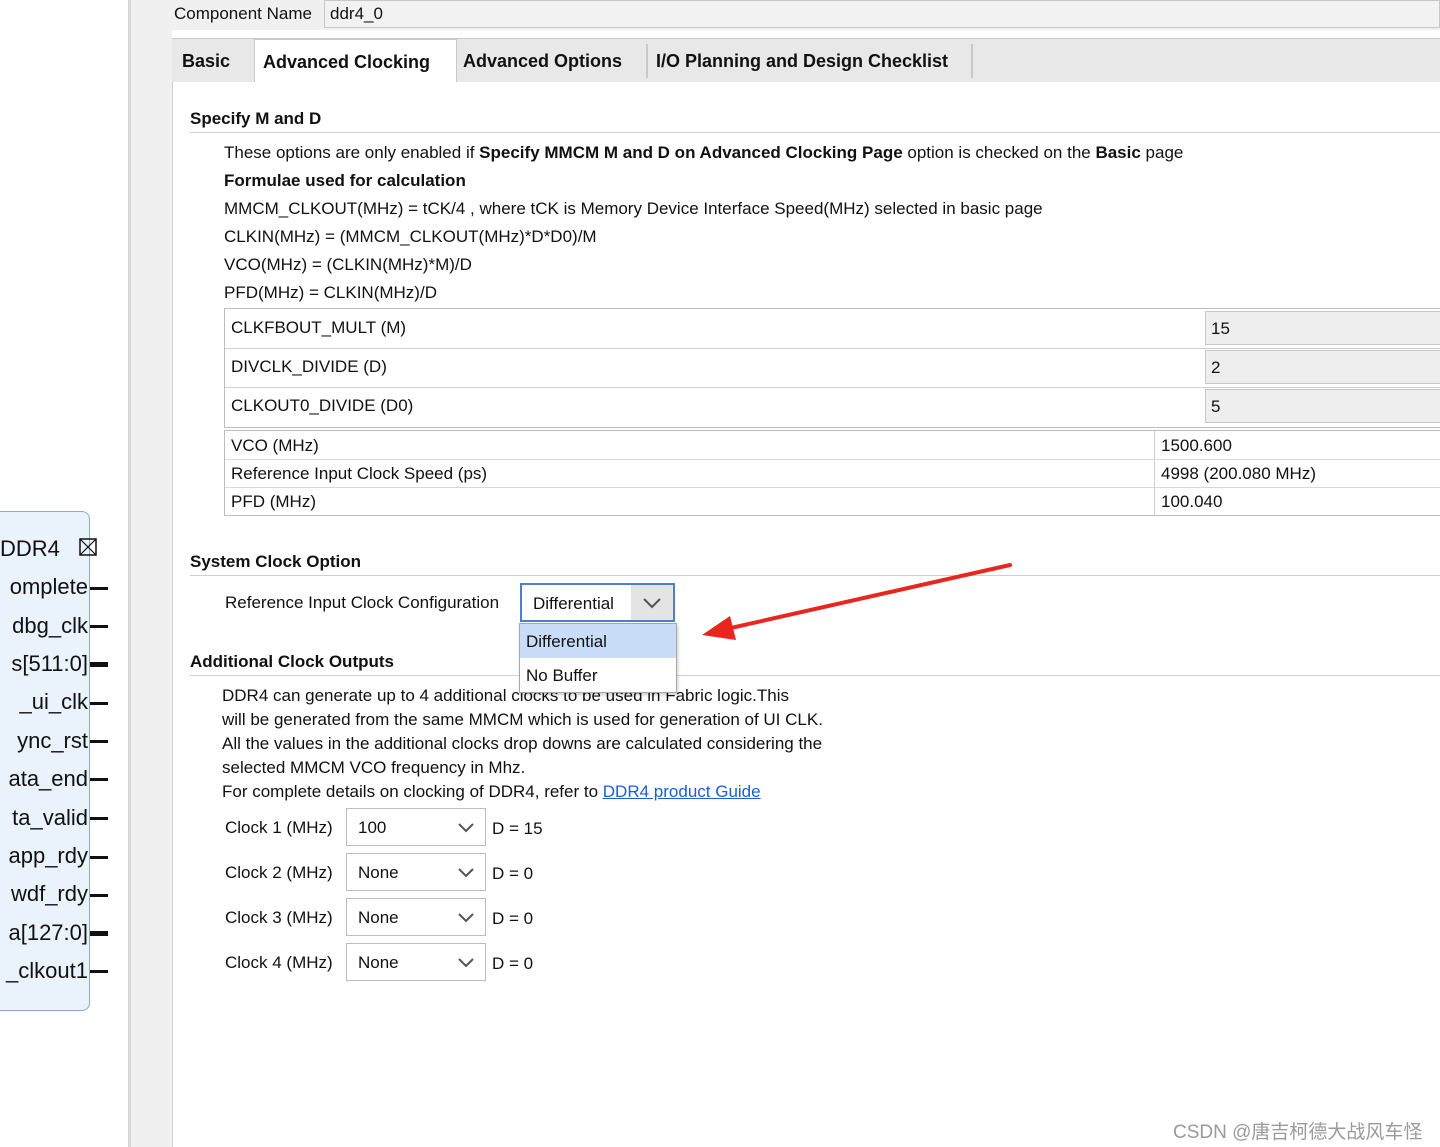 The width and height of the screenshot is (1440, 1147). What do you see at coordinates (812, 60) in the screenshot?
I see `tab-io-planning: I/O Planning and Design Checklist` at bounding box center [812, 60].